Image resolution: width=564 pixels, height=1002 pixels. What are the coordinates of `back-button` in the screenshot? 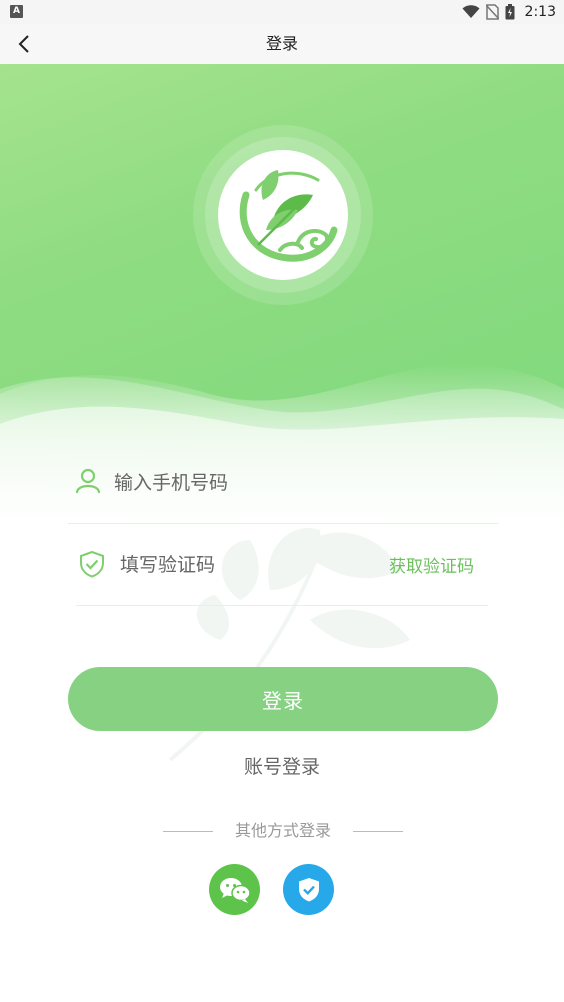 It's located at (24, 44).